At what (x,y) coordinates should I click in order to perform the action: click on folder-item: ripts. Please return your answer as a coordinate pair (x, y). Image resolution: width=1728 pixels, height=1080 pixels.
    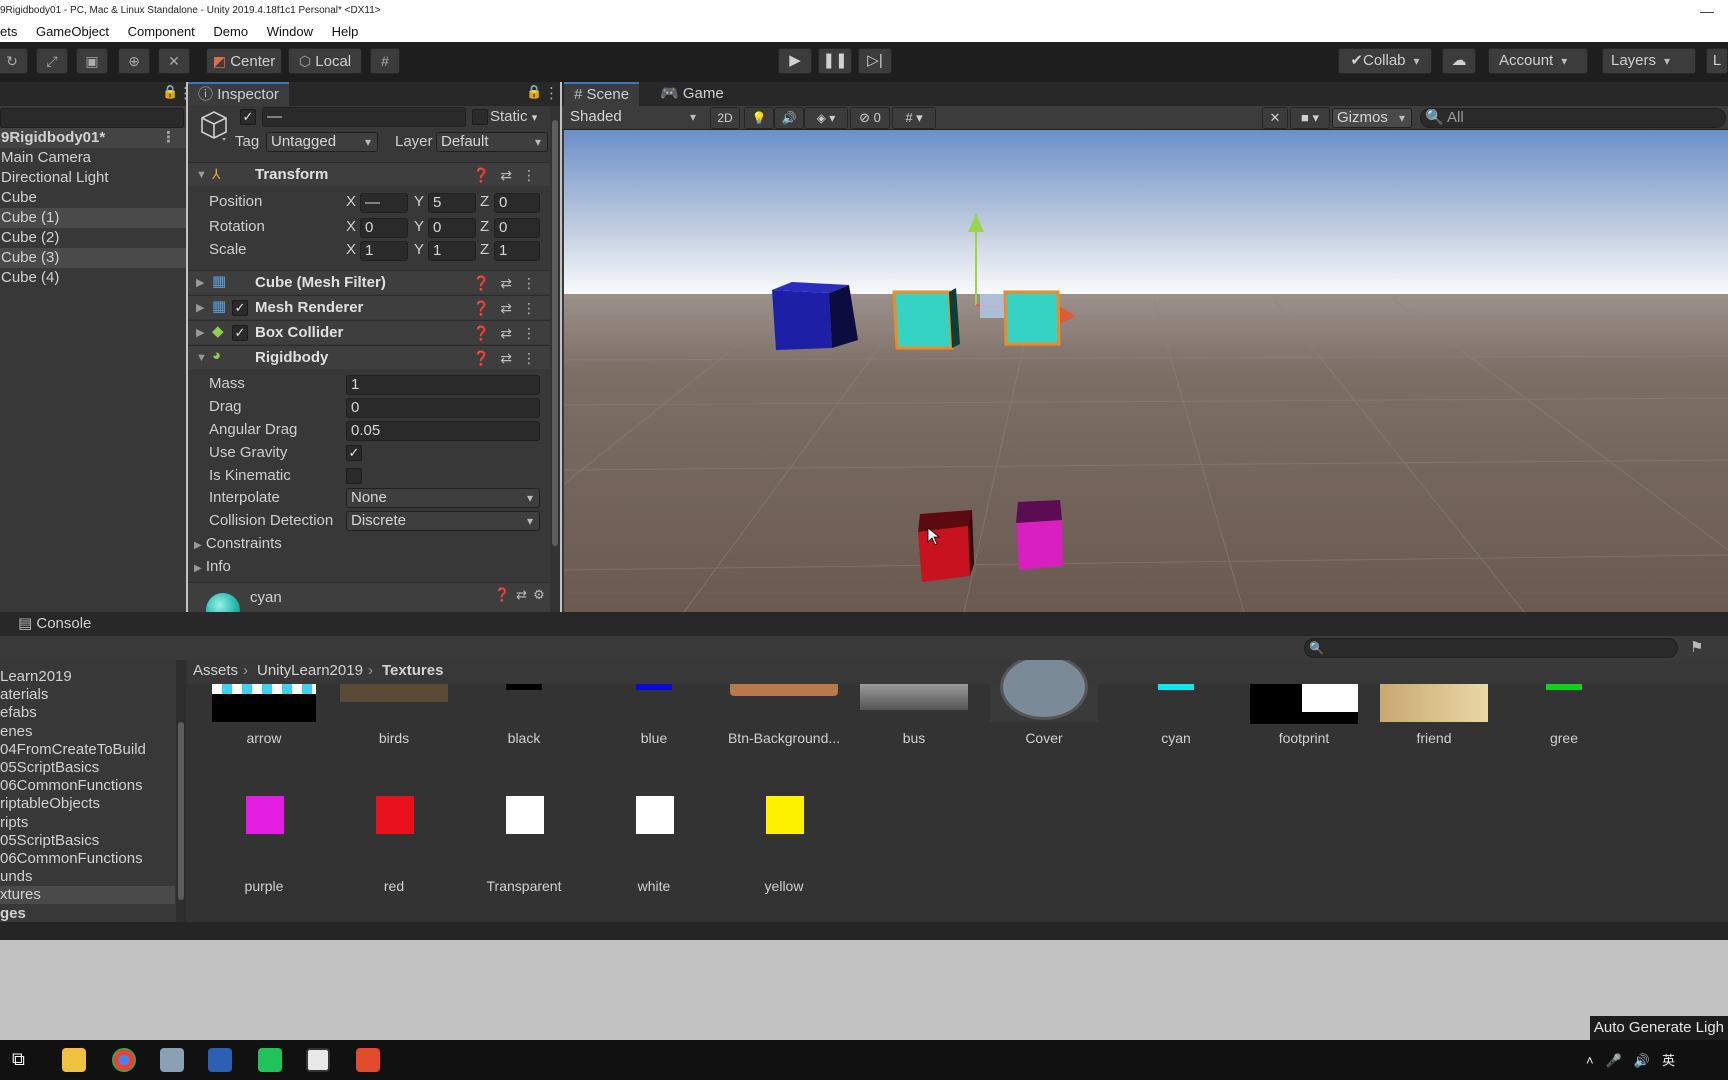
    Looking at the image, I should click on (87, 823).